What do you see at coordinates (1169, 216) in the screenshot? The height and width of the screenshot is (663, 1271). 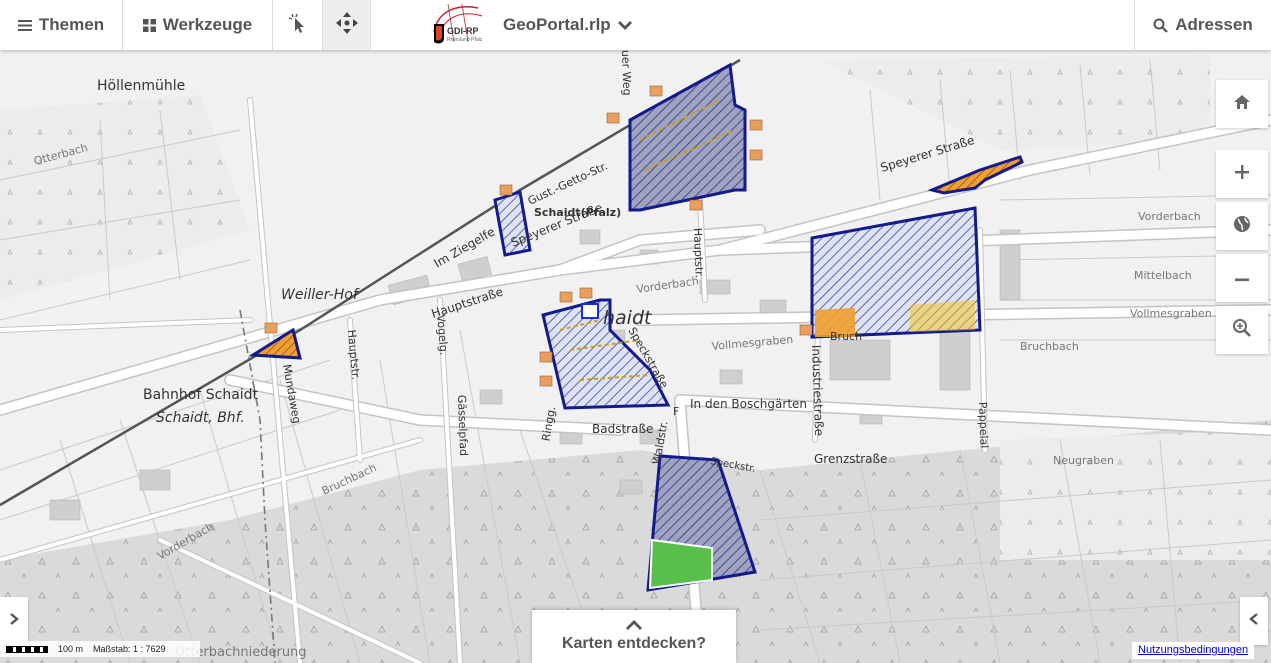 I see `label-vorderbach-right: Vorderbach` at bounding box center [1169, 216].